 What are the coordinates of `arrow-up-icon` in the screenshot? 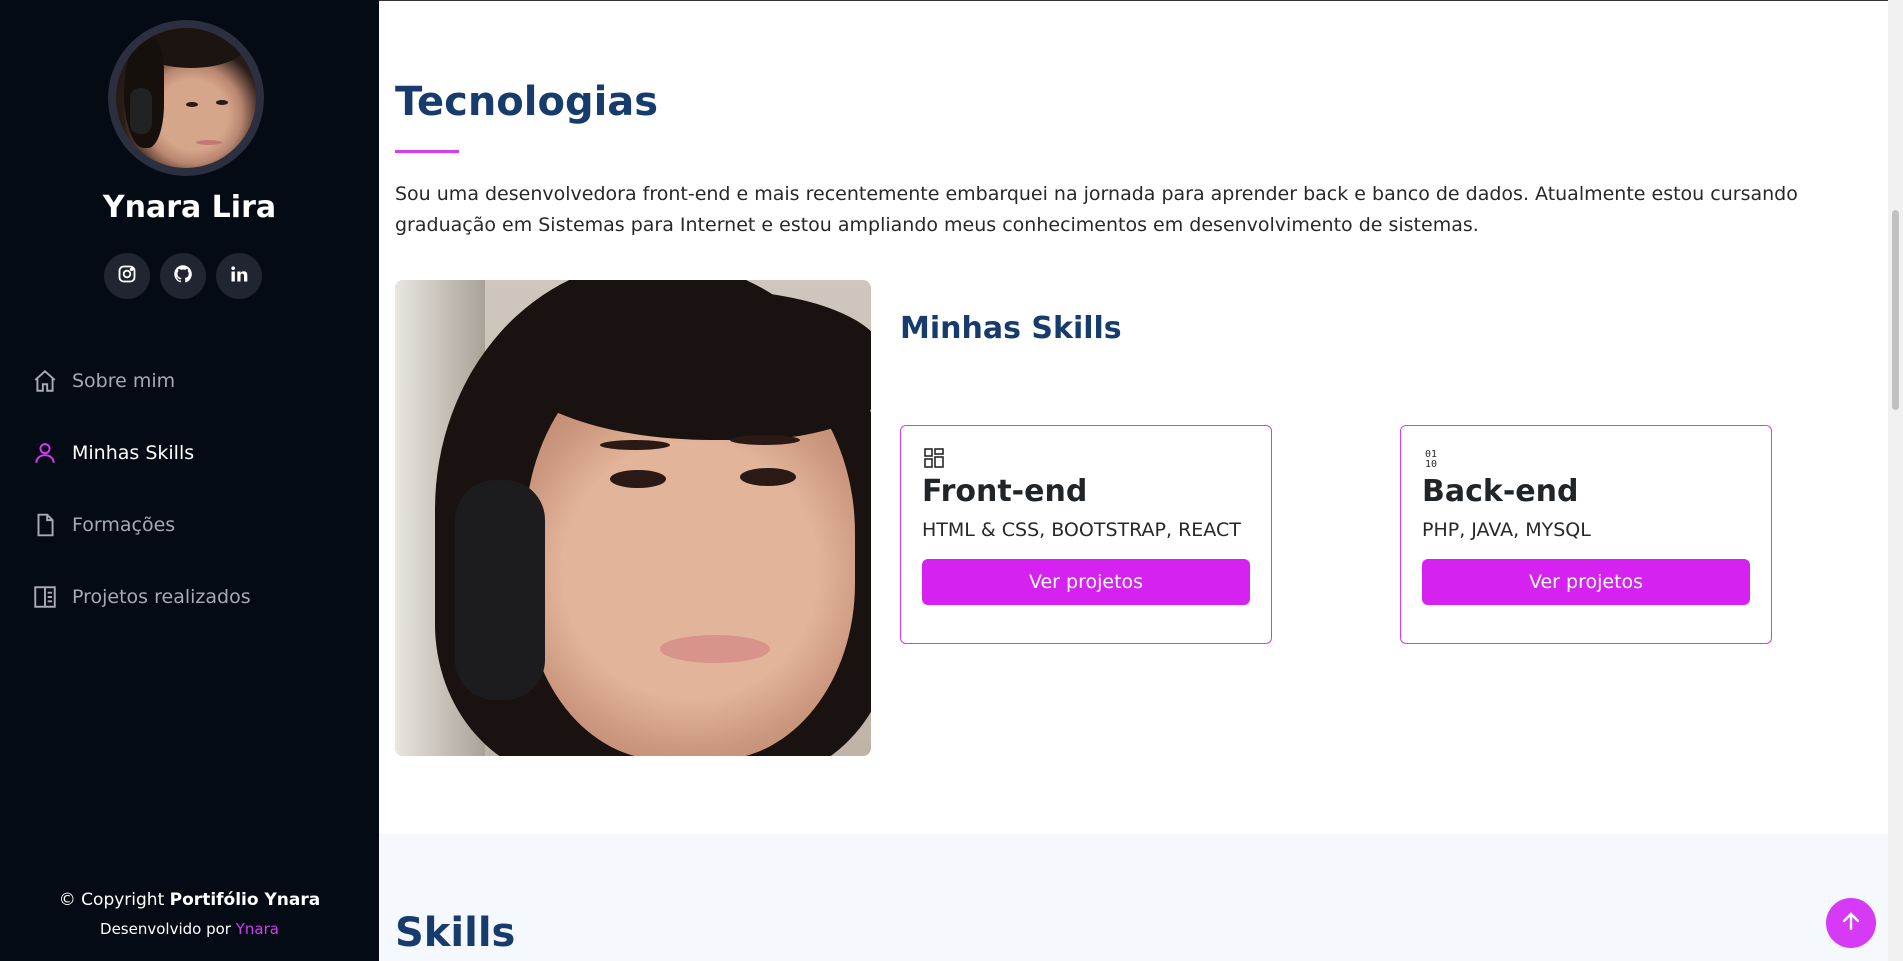 It's located at (1851, 923).